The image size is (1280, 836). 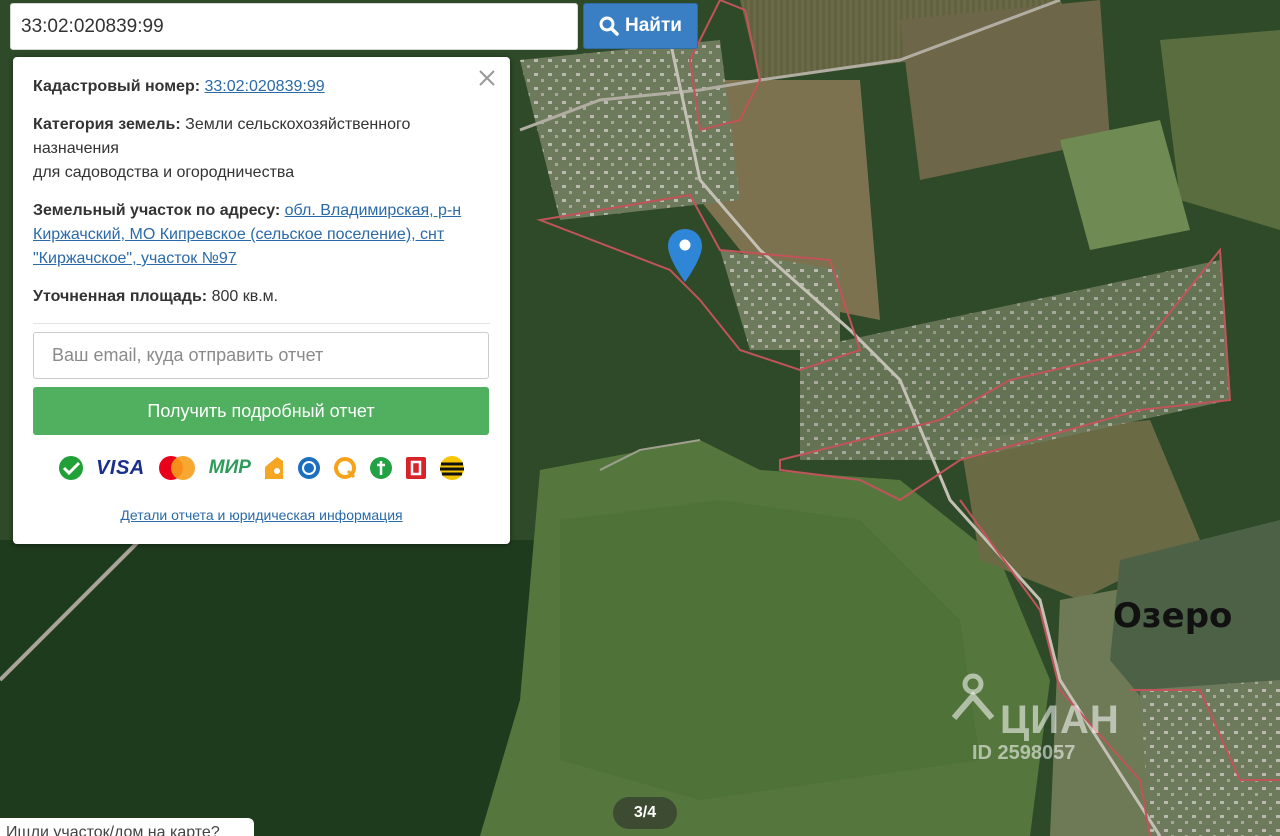 I want to click on area-row: Уточненная площадь: 800 кв.м., so click(x=261, y=297).